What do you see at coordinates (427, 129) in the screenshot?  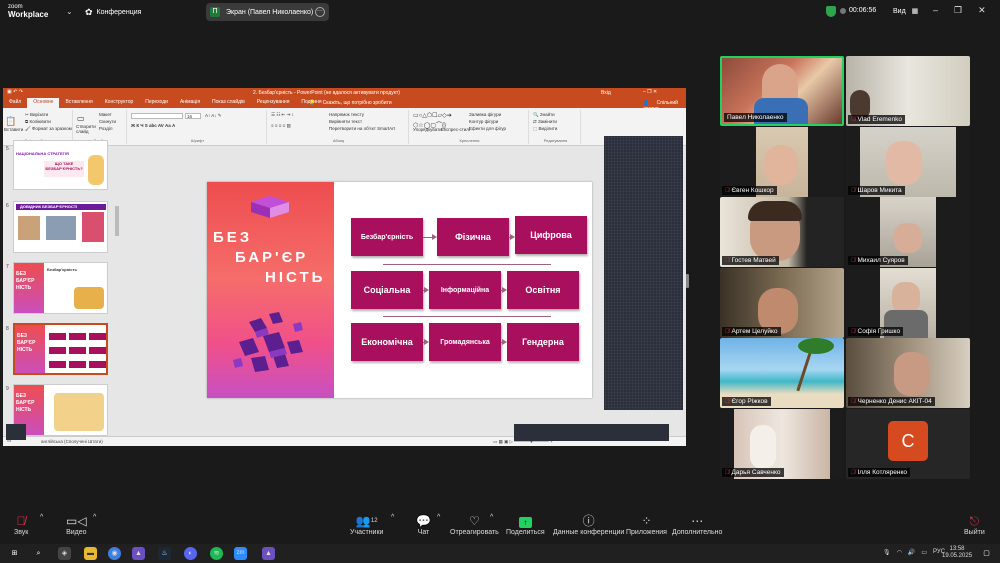 I see `arrange-button: Упорядкувати` at bounding box center [427, 129].